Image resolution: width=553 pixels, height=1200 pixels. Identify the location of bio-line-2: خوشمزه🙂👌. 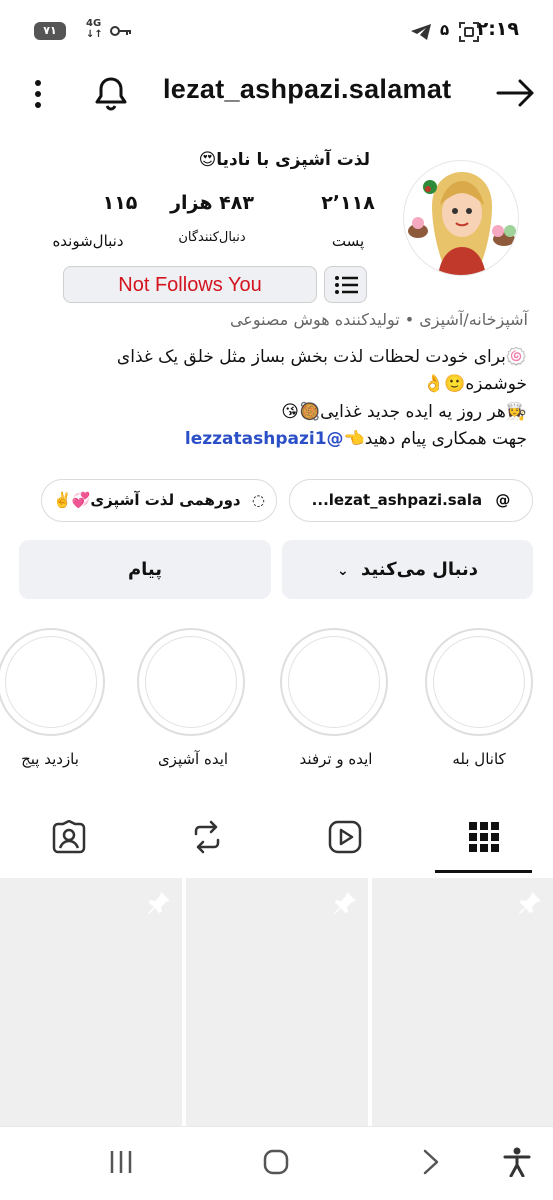
(475, 384).